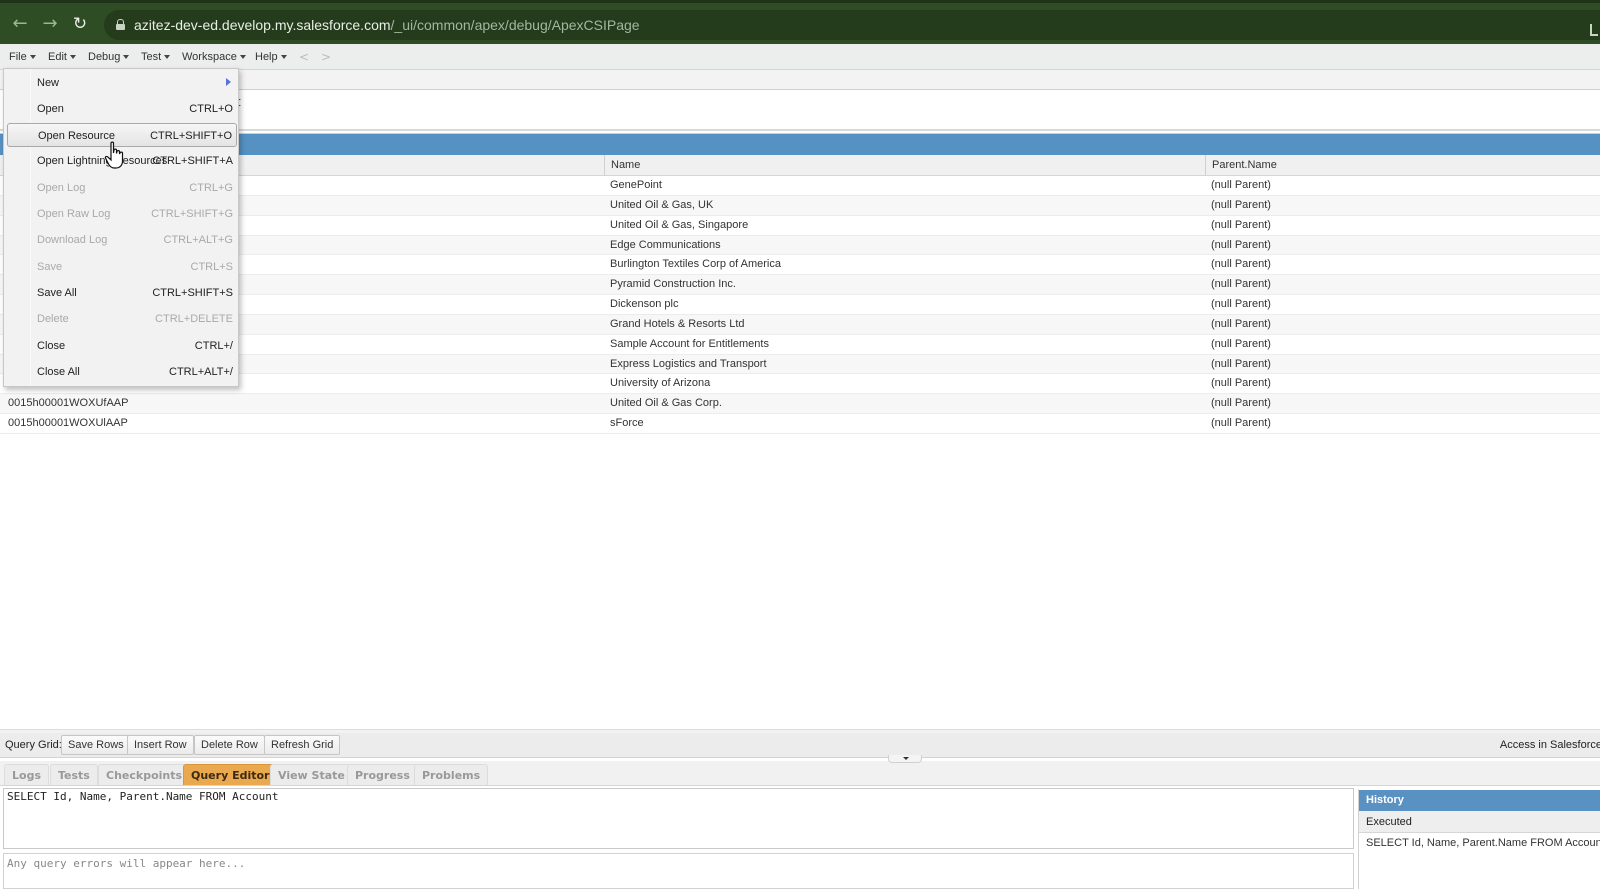 This screenshot has width=1600, height=889. Describe the element at coordinates (48, 83) in the screenshot. I see `menu-item-label: New` at that location.